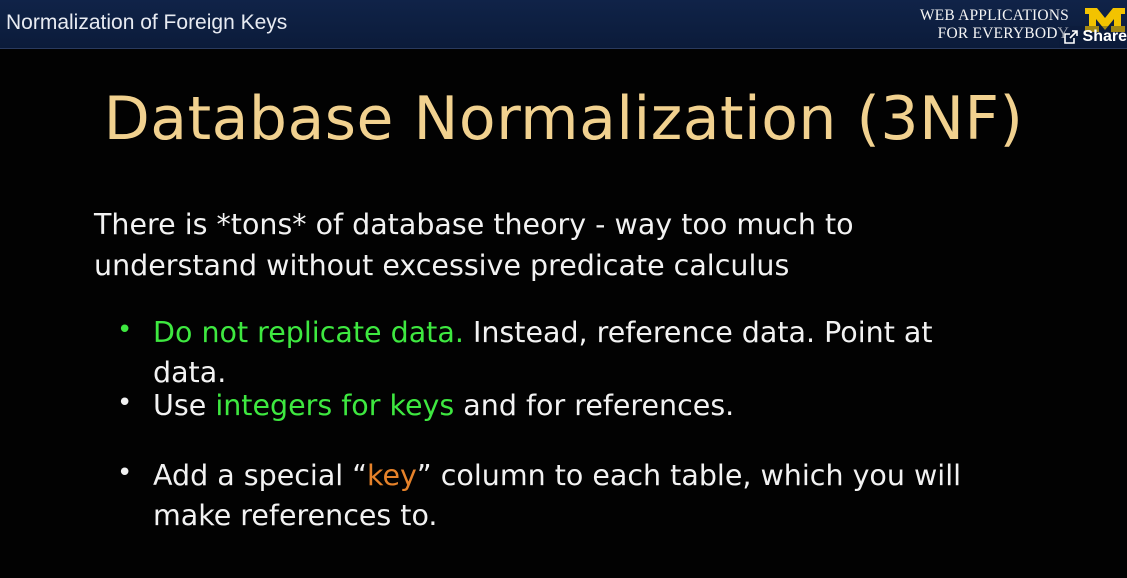 The width and height of the screenshot is (1127, 578). Describe the element at coordinates (184, 405) in the screenshot. I see `bullet-text-before: Use` at that location.